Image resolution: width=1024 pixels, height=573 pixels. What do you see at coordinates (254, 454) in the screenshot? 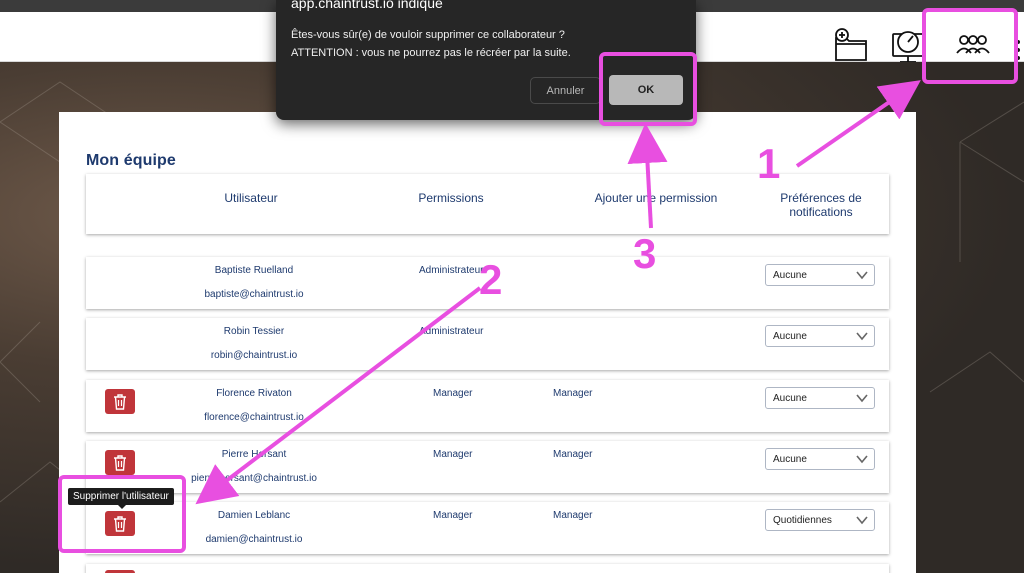
I see `user-name: Pierre Hersant` at bounding box center [254, 454].